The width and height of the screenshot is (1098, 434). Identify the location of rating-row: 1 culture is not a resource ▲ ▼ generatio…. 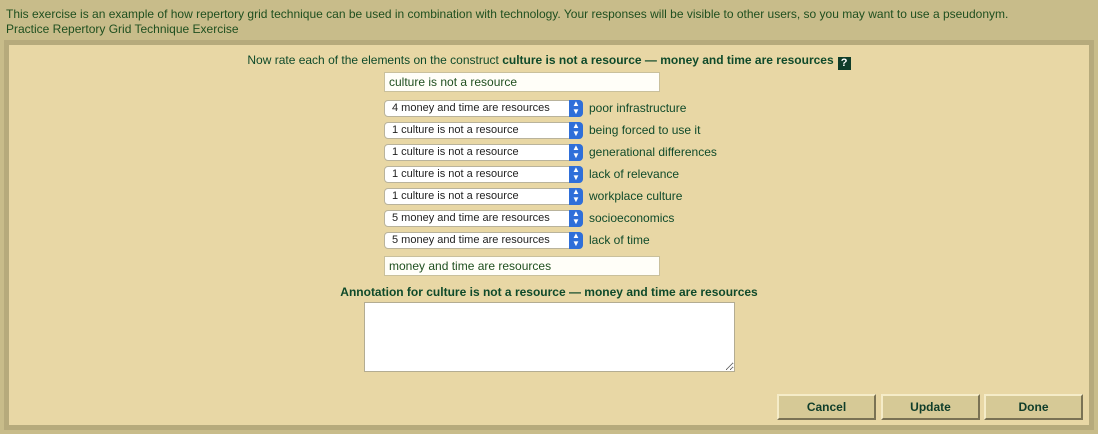
(550, 152).